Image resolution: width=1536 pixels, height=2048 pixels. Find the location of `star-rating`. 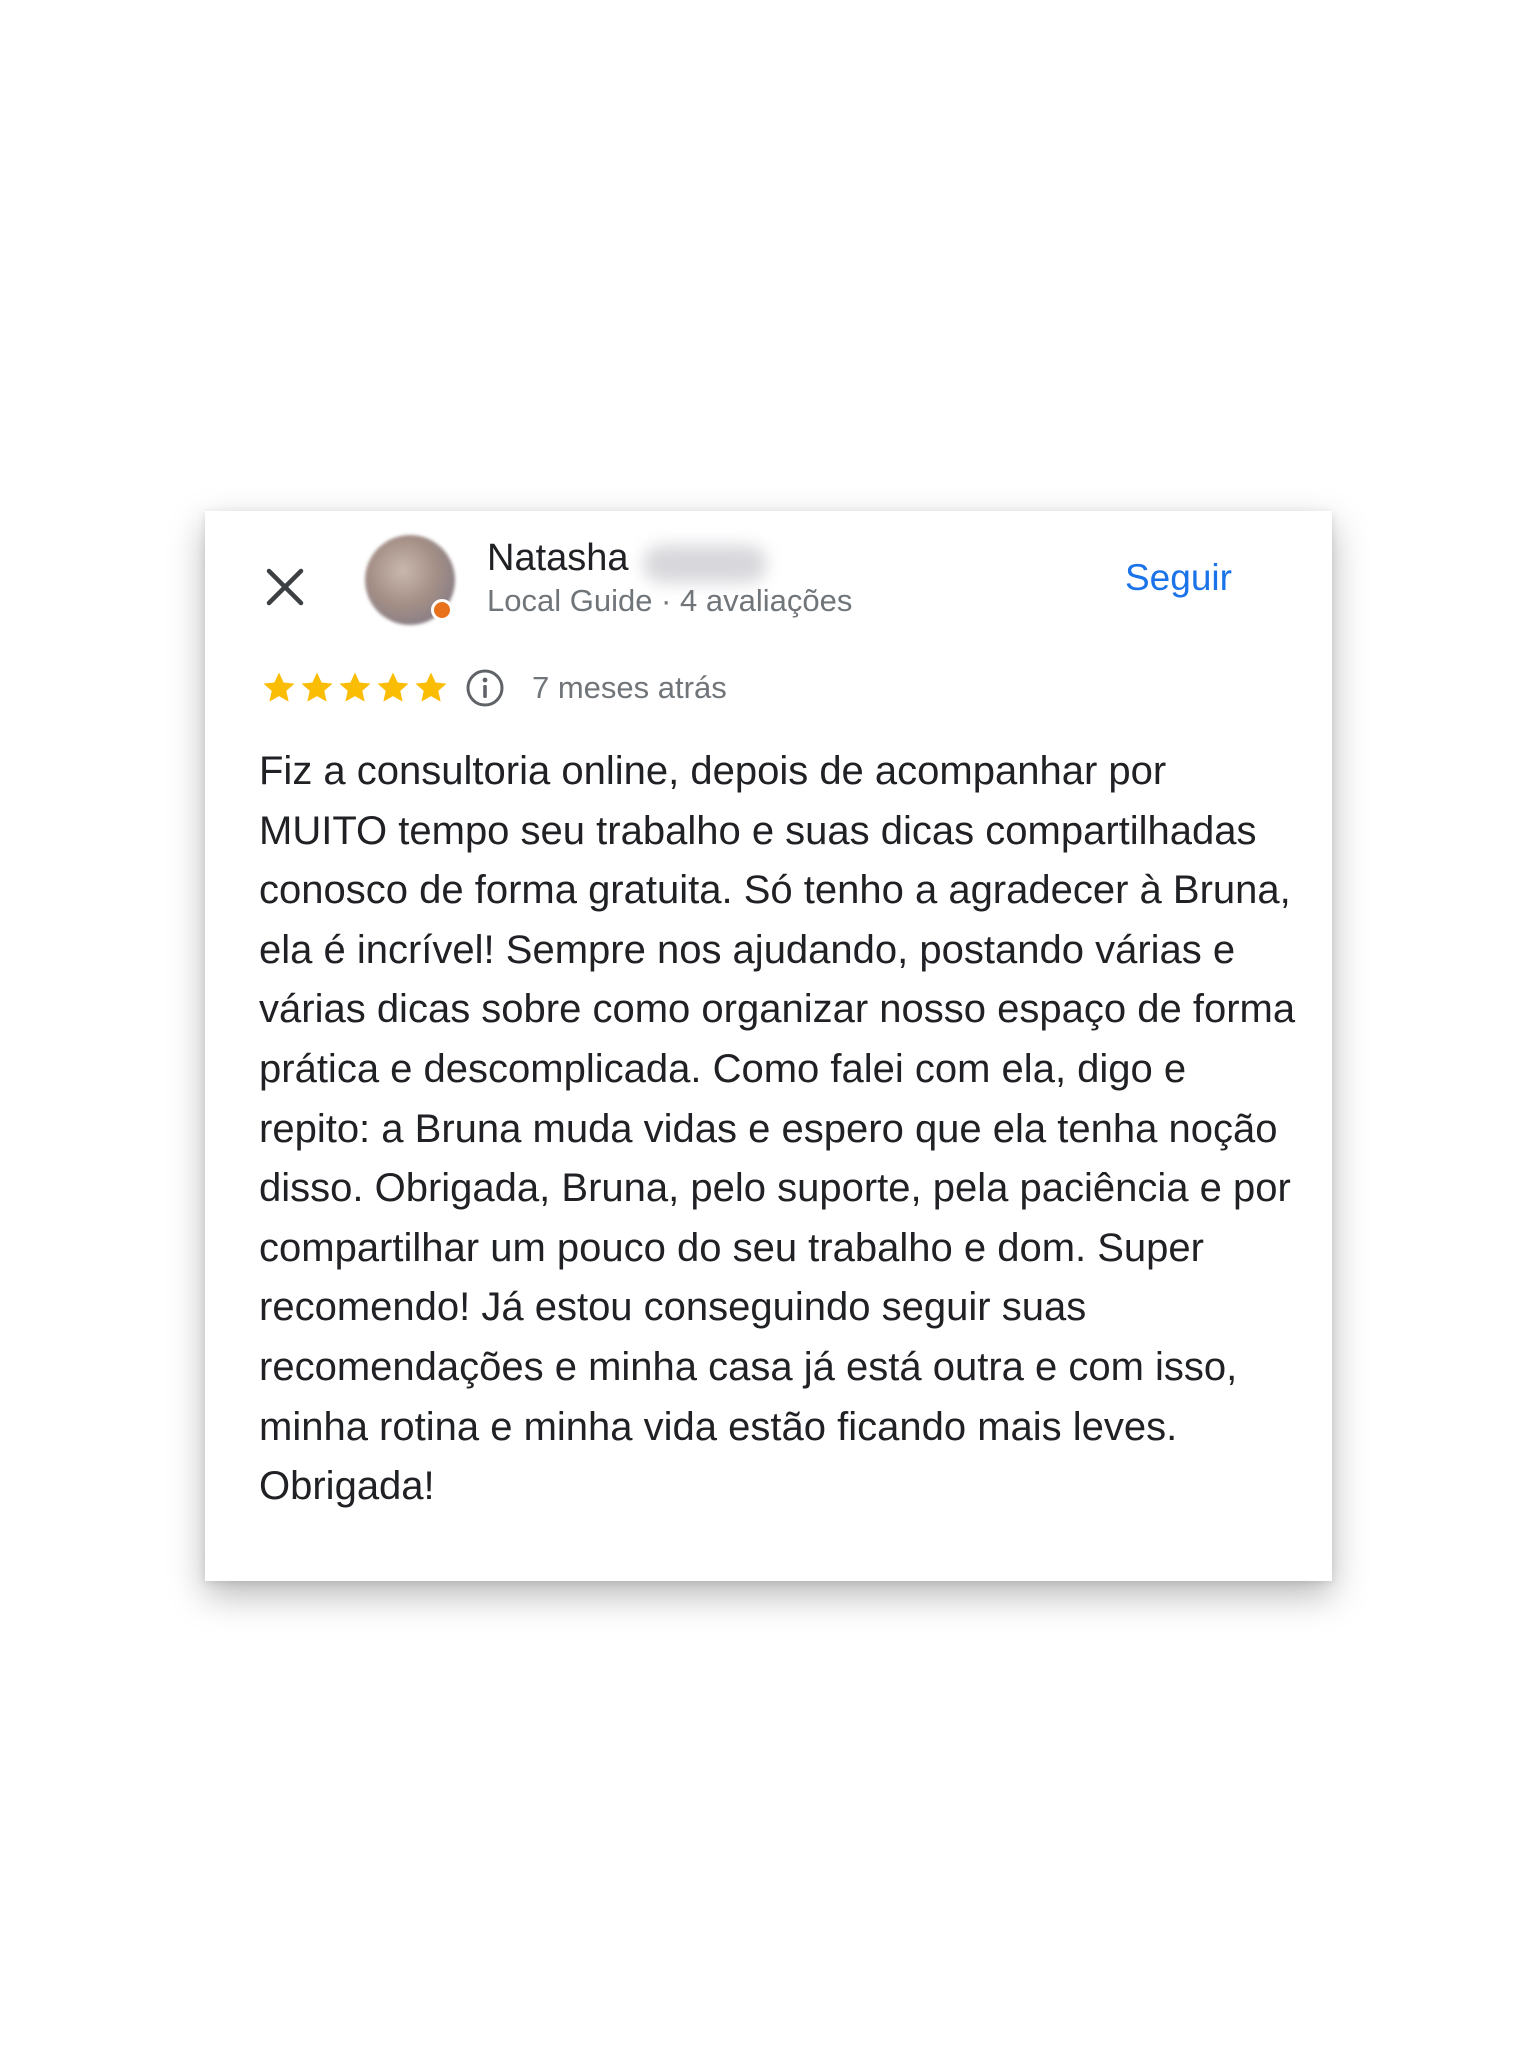

star-rating is located at coordinates (355, 688).